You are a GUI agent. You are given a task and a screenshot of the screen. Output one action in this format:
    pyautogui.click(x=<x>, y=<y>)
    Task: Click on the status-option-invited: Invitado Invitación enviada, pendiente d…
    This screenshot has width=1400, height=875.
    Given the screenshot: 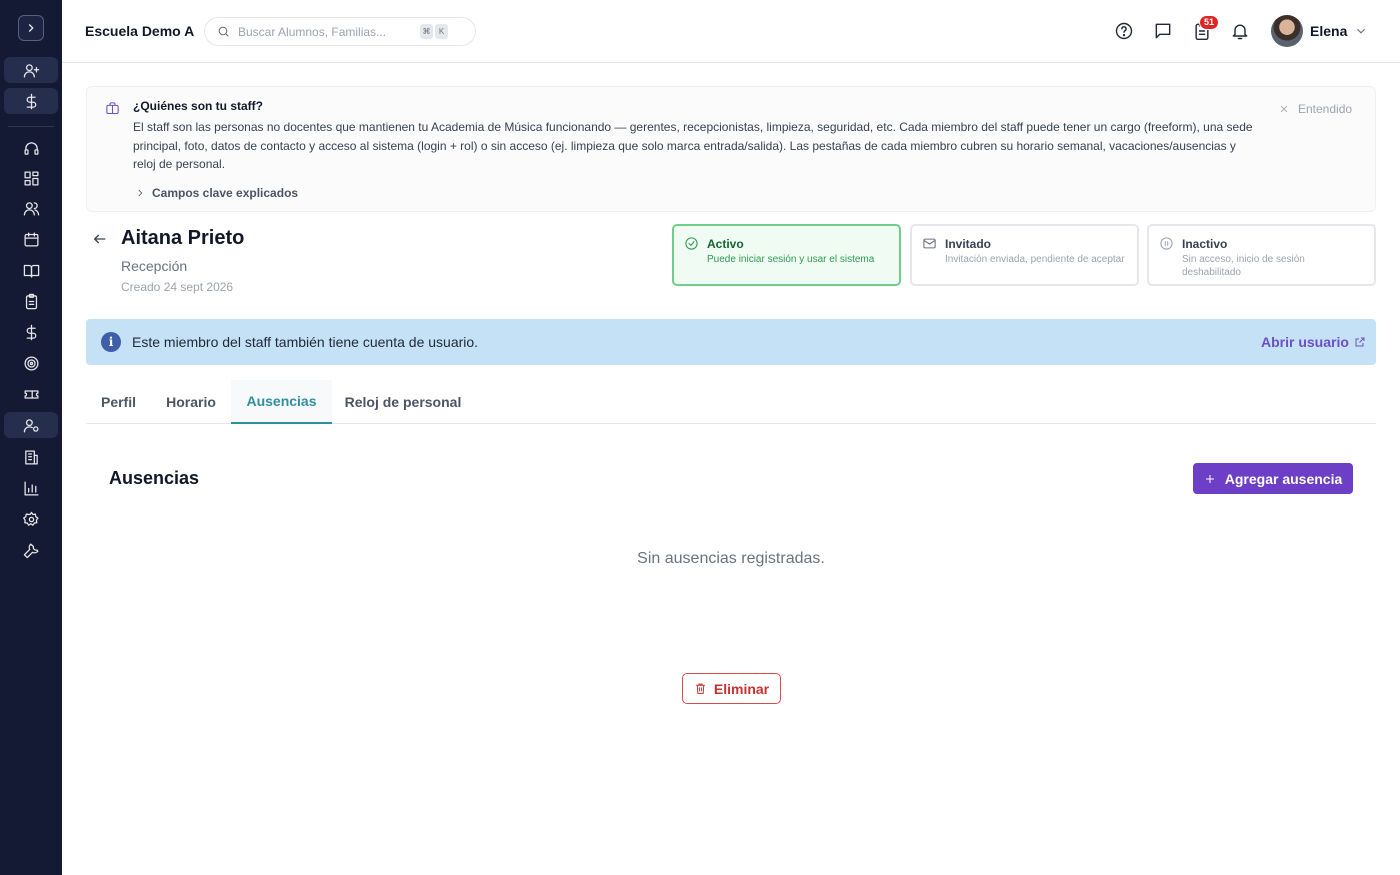 What is the action you would take?
    pyautogui.click(x=1024, y=255)
    